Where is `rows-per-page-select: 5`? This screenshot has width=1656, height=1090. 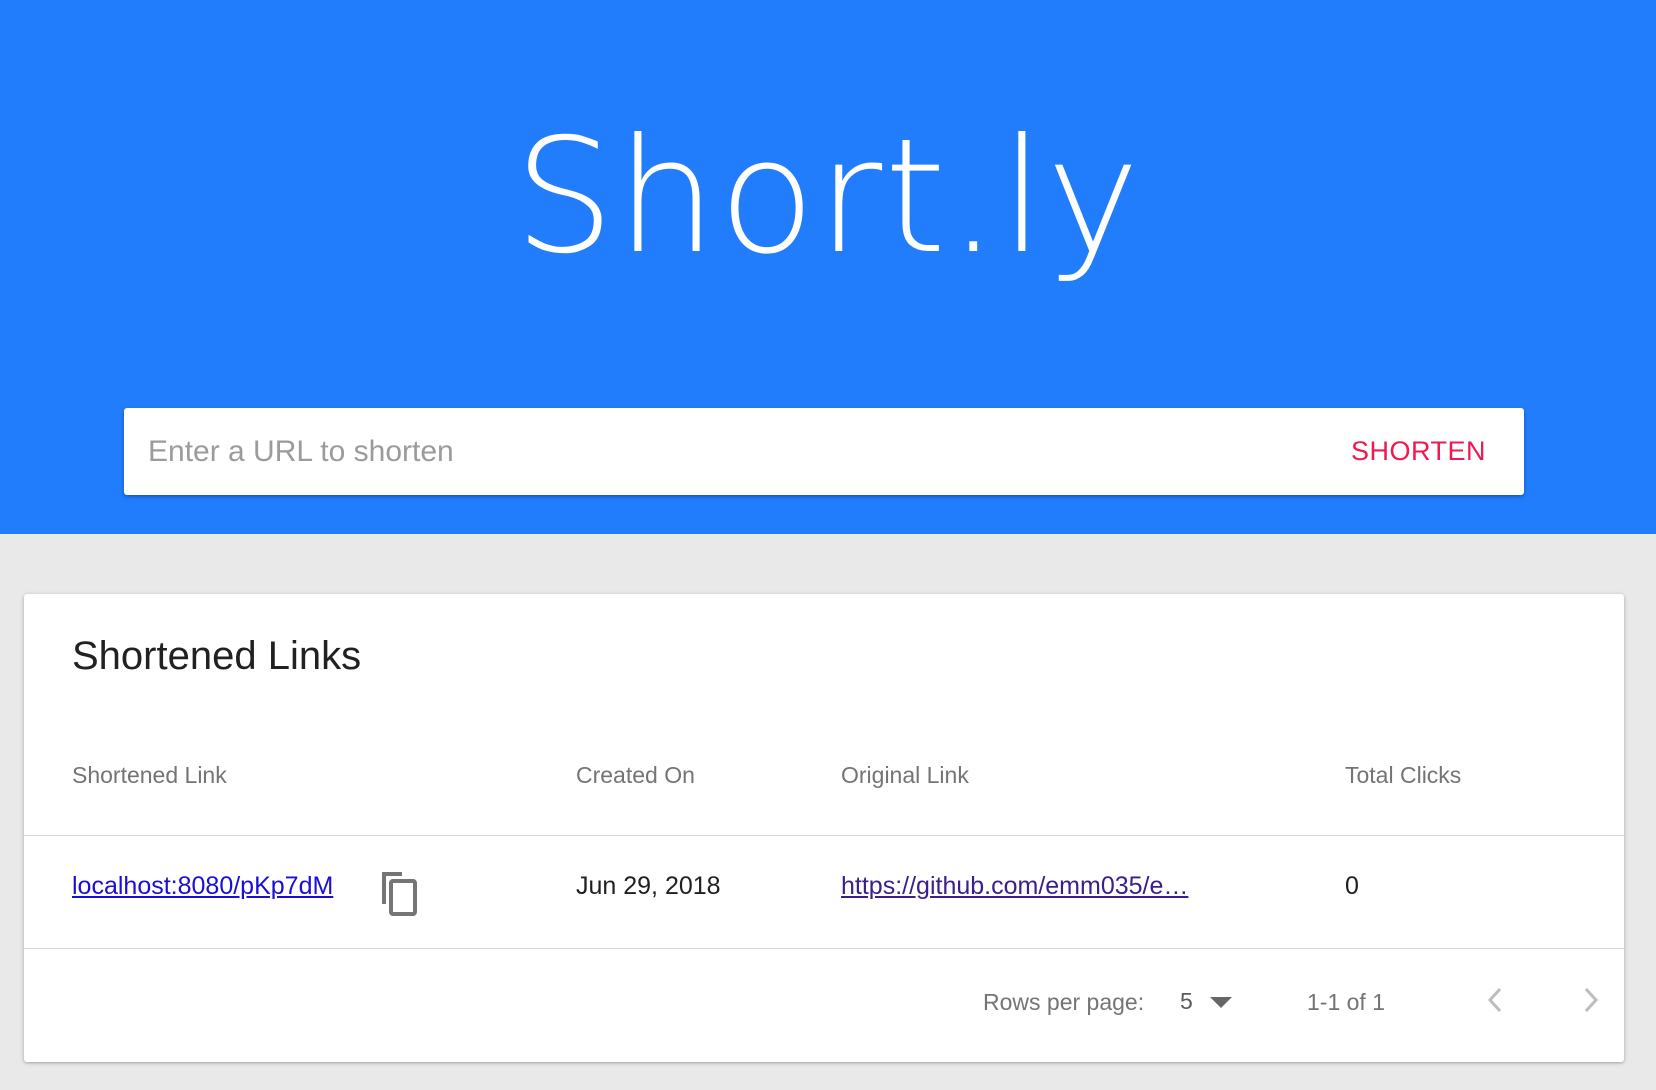 rows-per-page-select: 5 is located at coordinates (1210, 1001).